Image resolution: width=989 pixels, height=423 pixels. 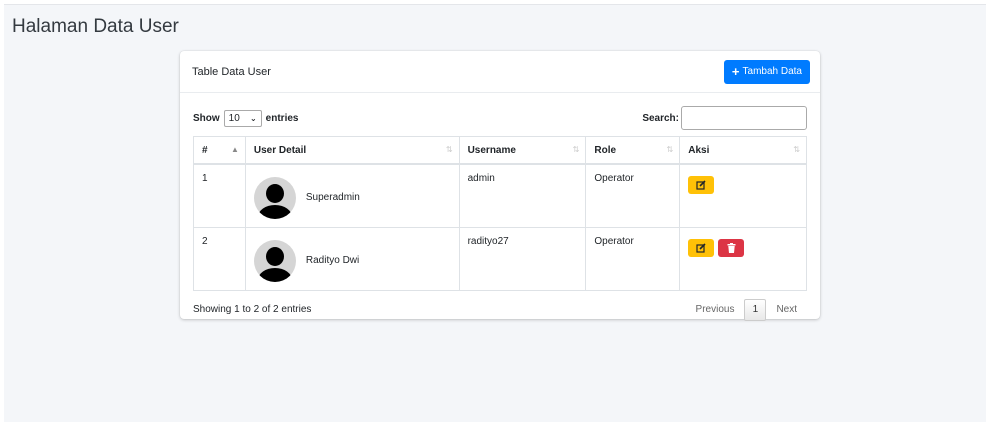 I want to click on table-row: 2 Radityo Dwi radityo27 Operator, so click(x=500, y=258).